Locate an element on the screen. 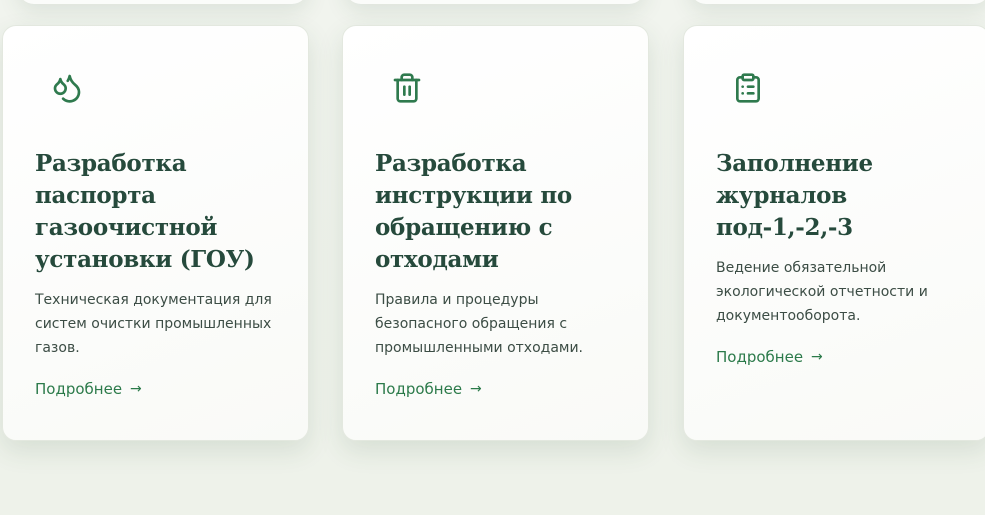  trash-icon is located at coordinates (407, 88).